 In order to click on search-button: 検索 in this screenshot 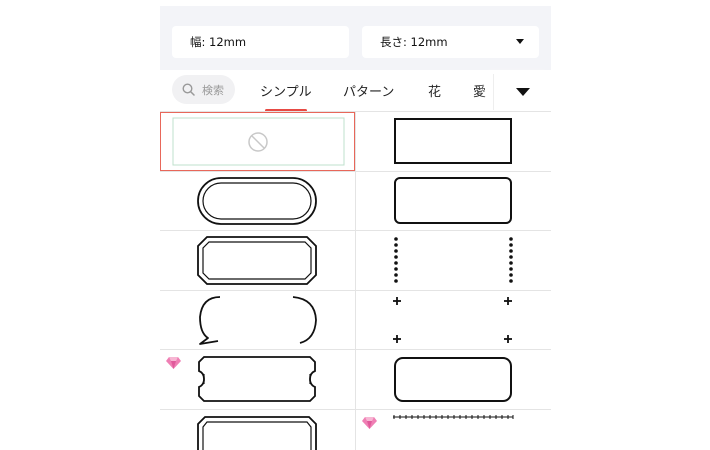, I will do `click(203, 89)`.